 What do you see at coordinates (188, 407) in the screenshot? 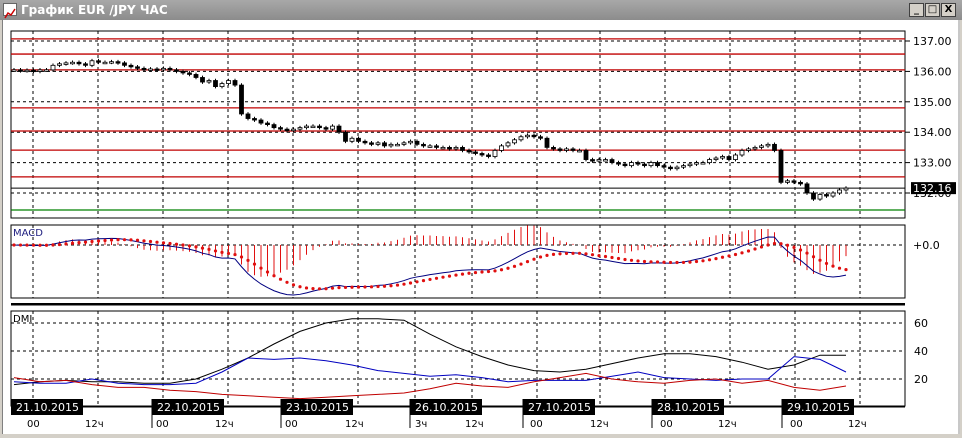
I see `date-label: 22.10.2015` at bounding box center [188, 407].